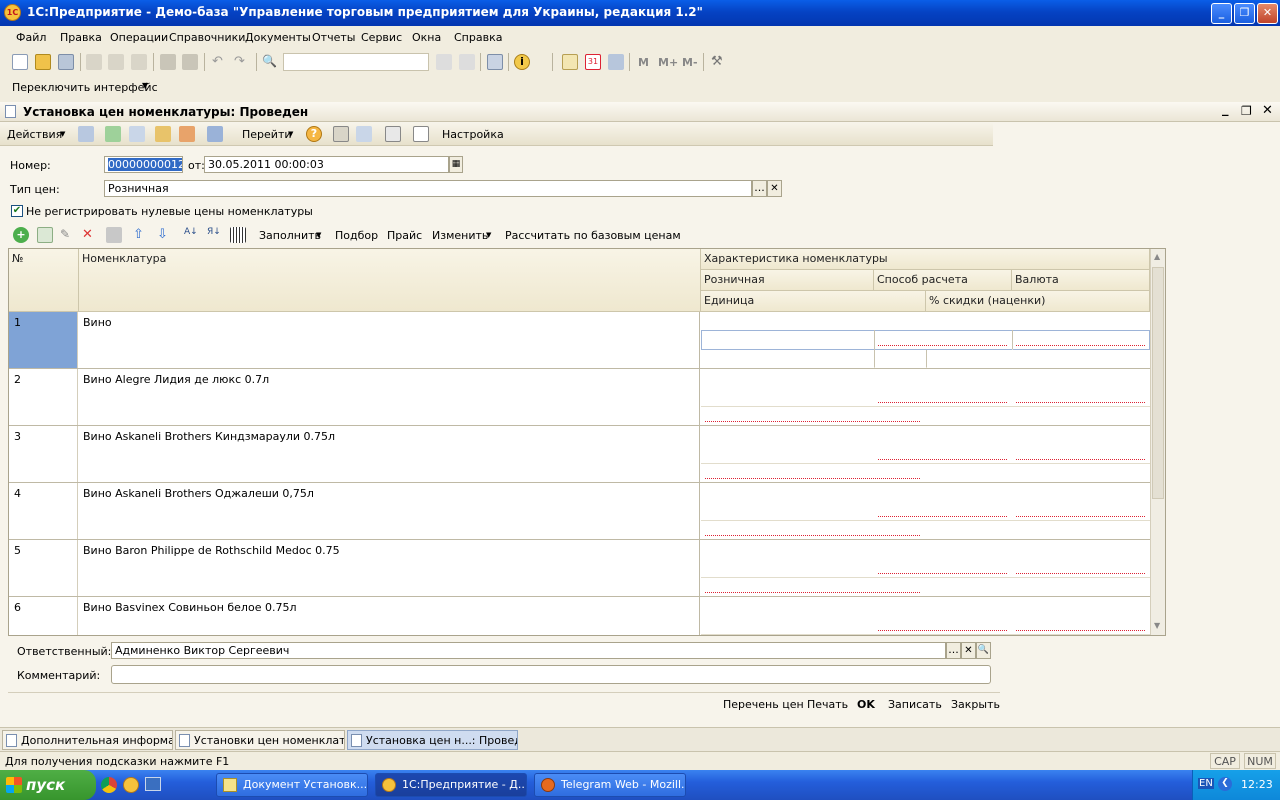 Image resolution: width=1280 pixels, height=800 pixels. What do you see at coordinates (114, 235) in the screenshot?
I see `end-edit-icon` at bounding box center [114, 235].